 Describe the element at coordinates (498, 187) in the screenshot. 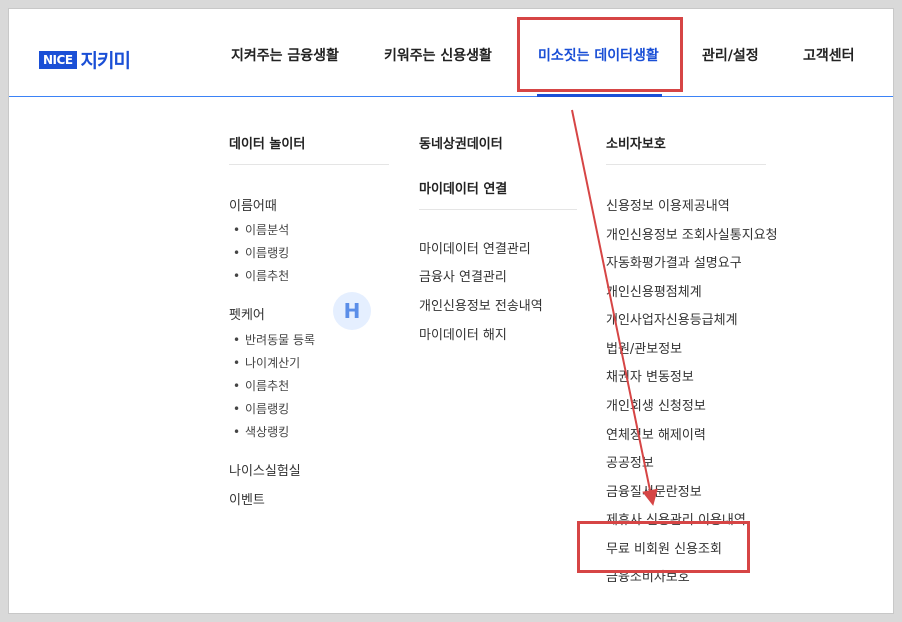

I see `section-title-mydata-connect: 마이데이터 연결` at that location.